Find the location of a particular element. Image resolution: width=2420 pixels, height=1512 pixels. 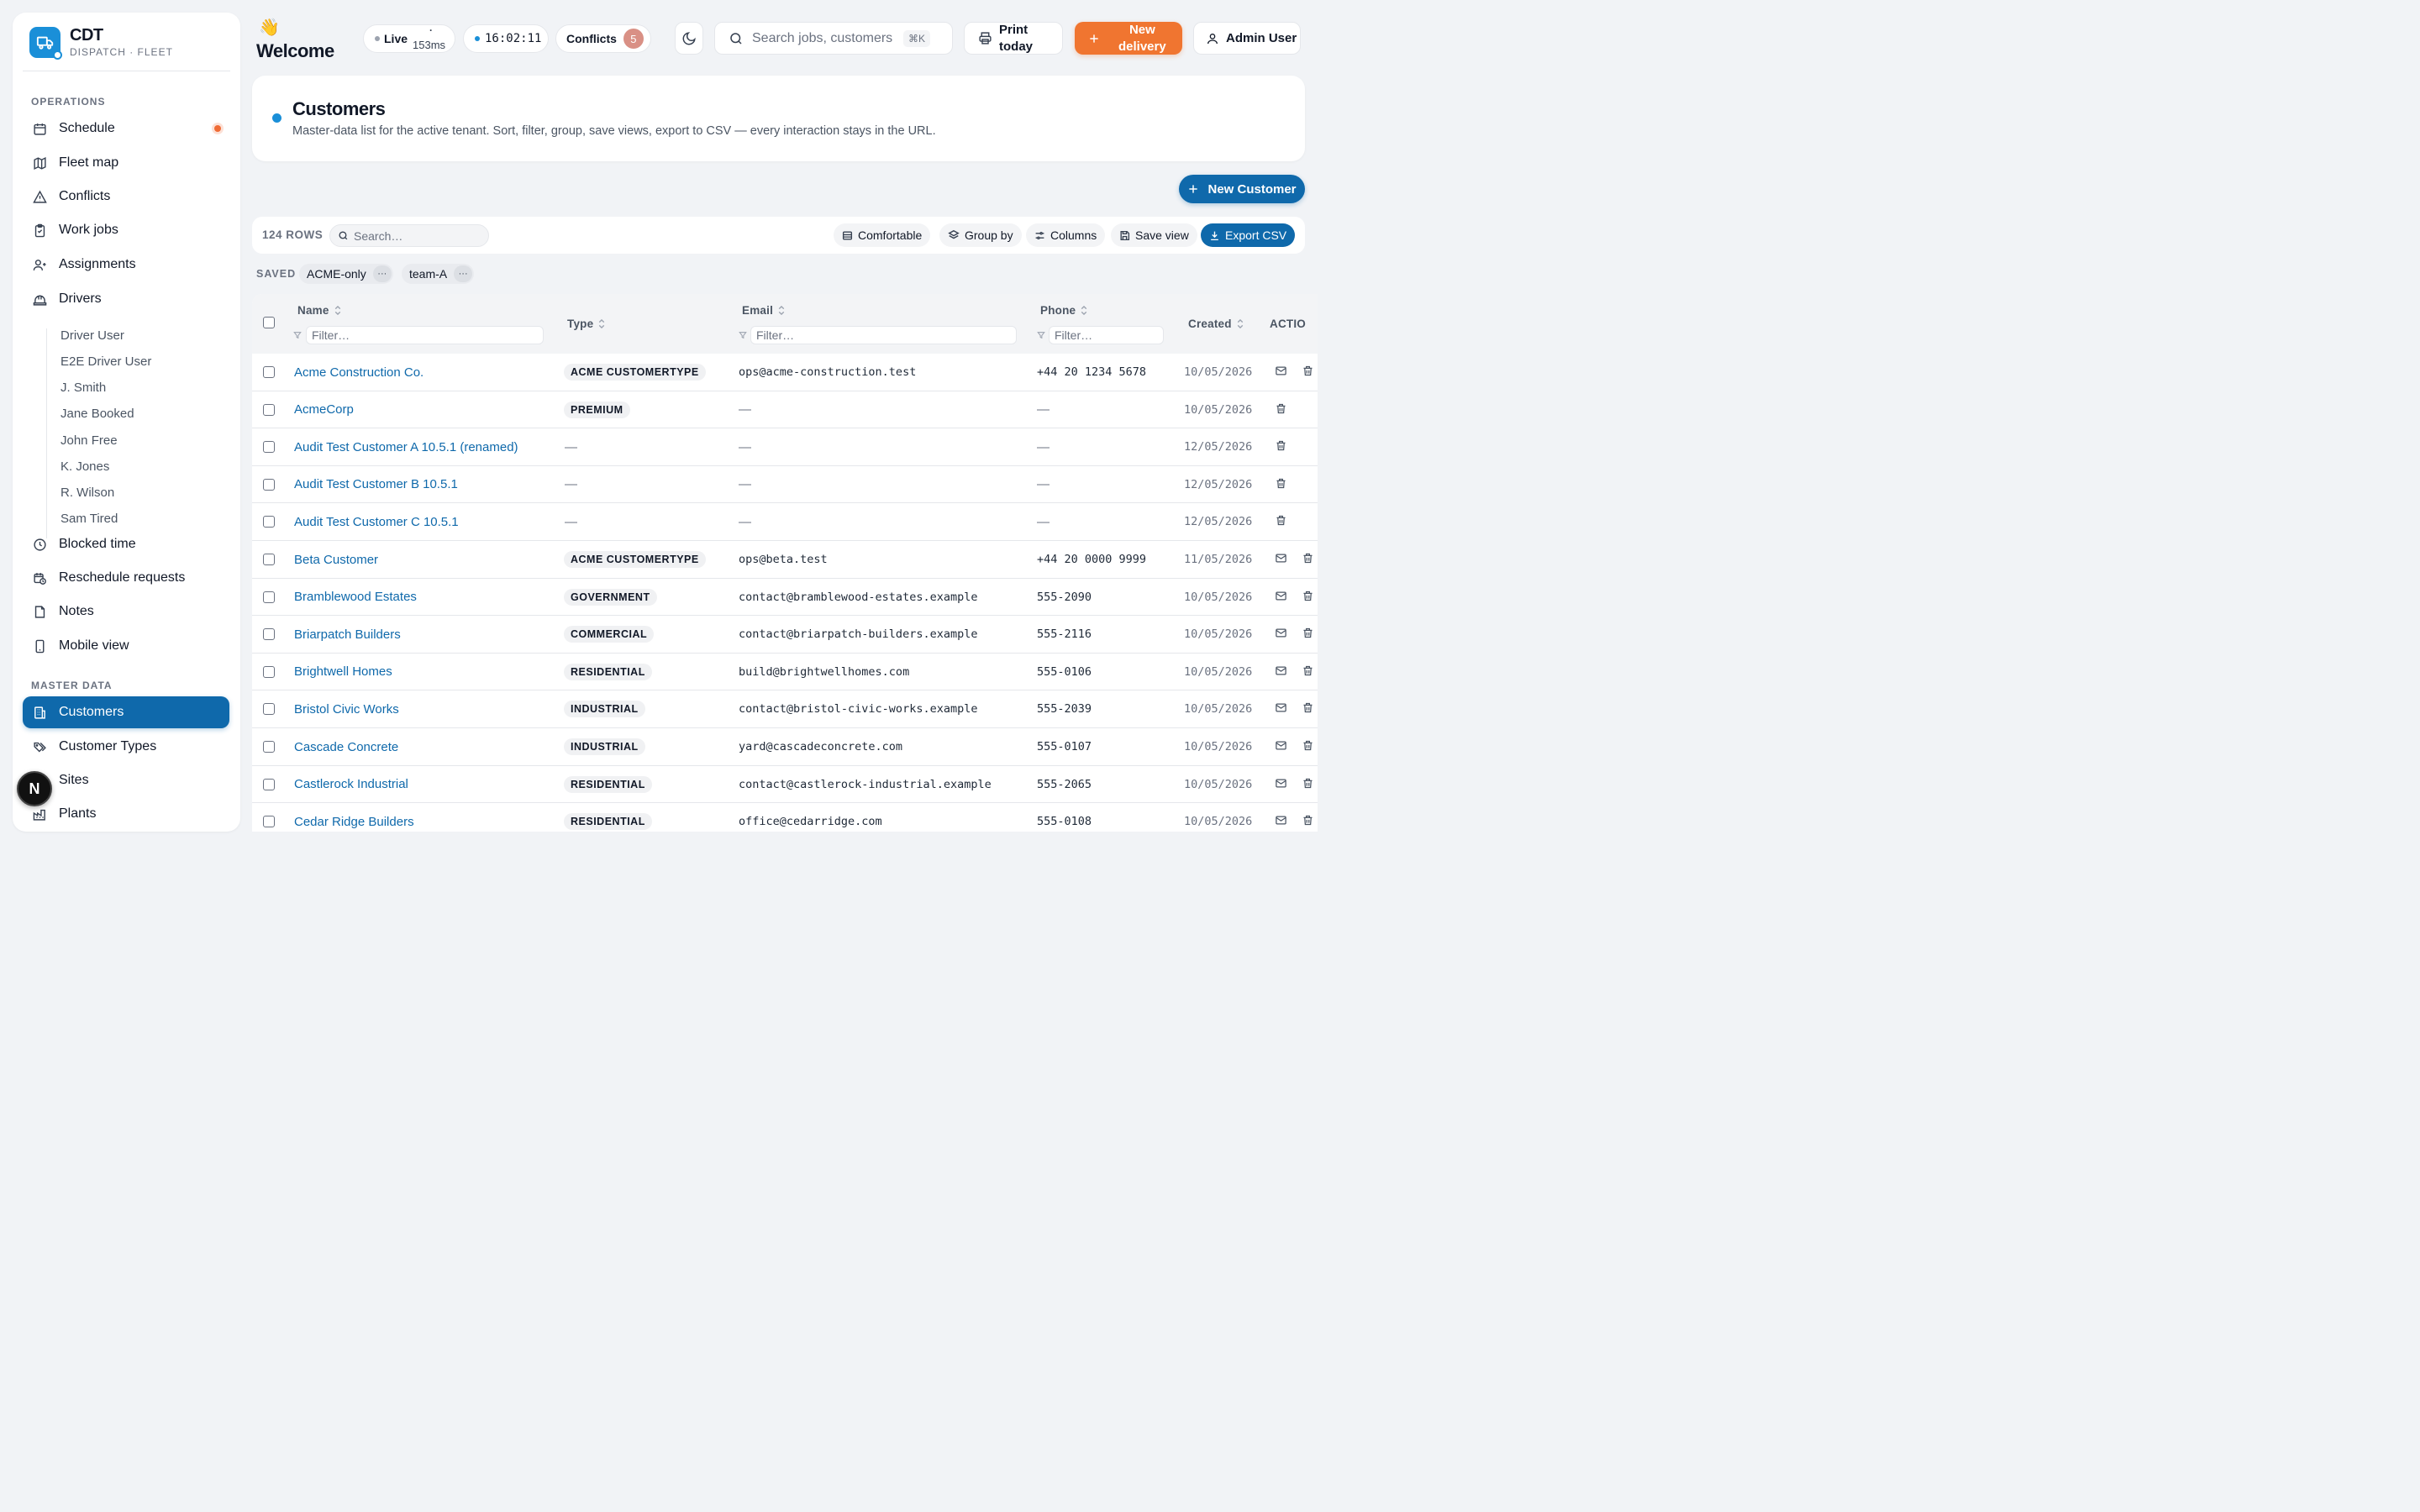

customer-name-link: Beta Customer is located at coordinates (336, 559).